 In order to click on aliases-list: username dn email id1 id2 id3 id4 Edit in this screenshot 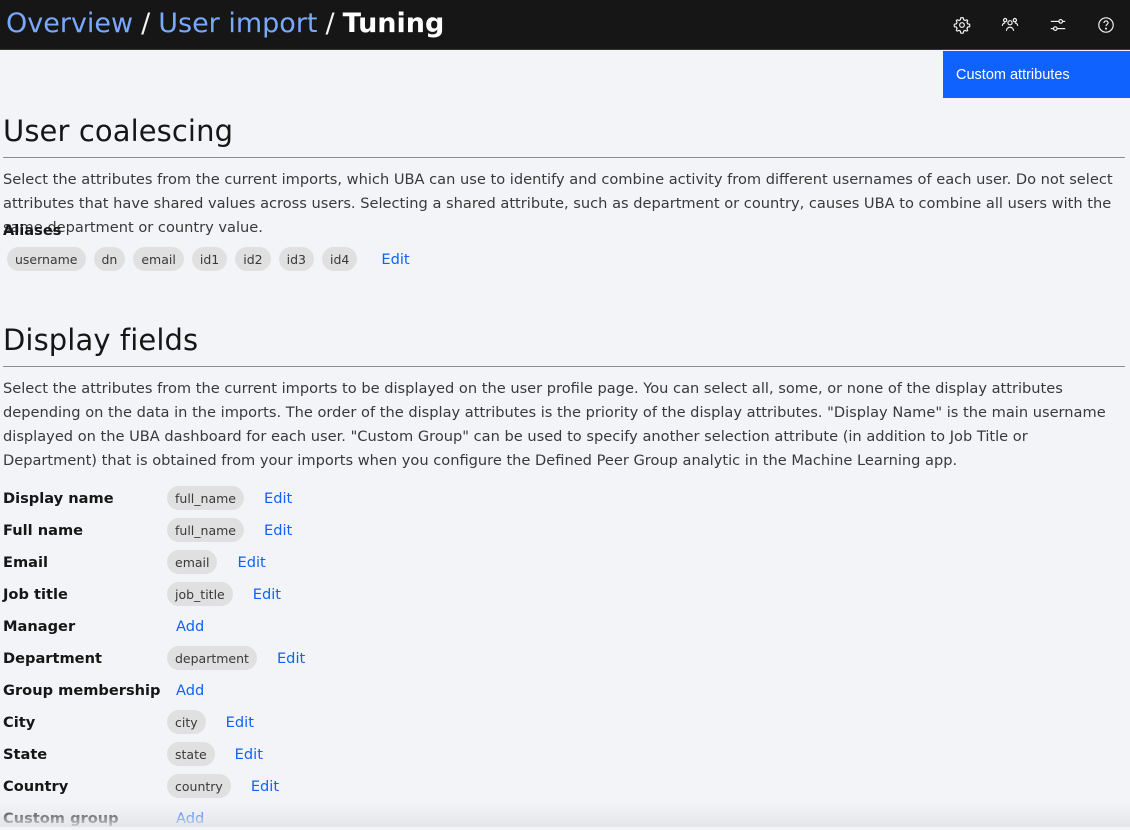, I will do `click(208, 259)`.